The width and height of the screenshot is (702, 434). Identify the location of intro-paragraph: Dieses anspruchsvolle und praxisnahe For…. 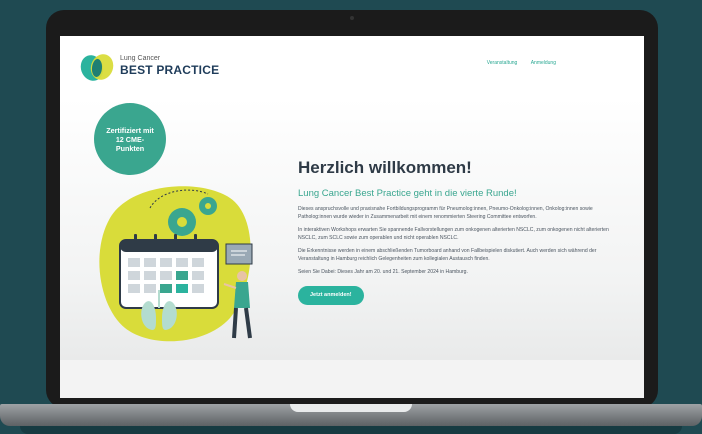
(445, 213).